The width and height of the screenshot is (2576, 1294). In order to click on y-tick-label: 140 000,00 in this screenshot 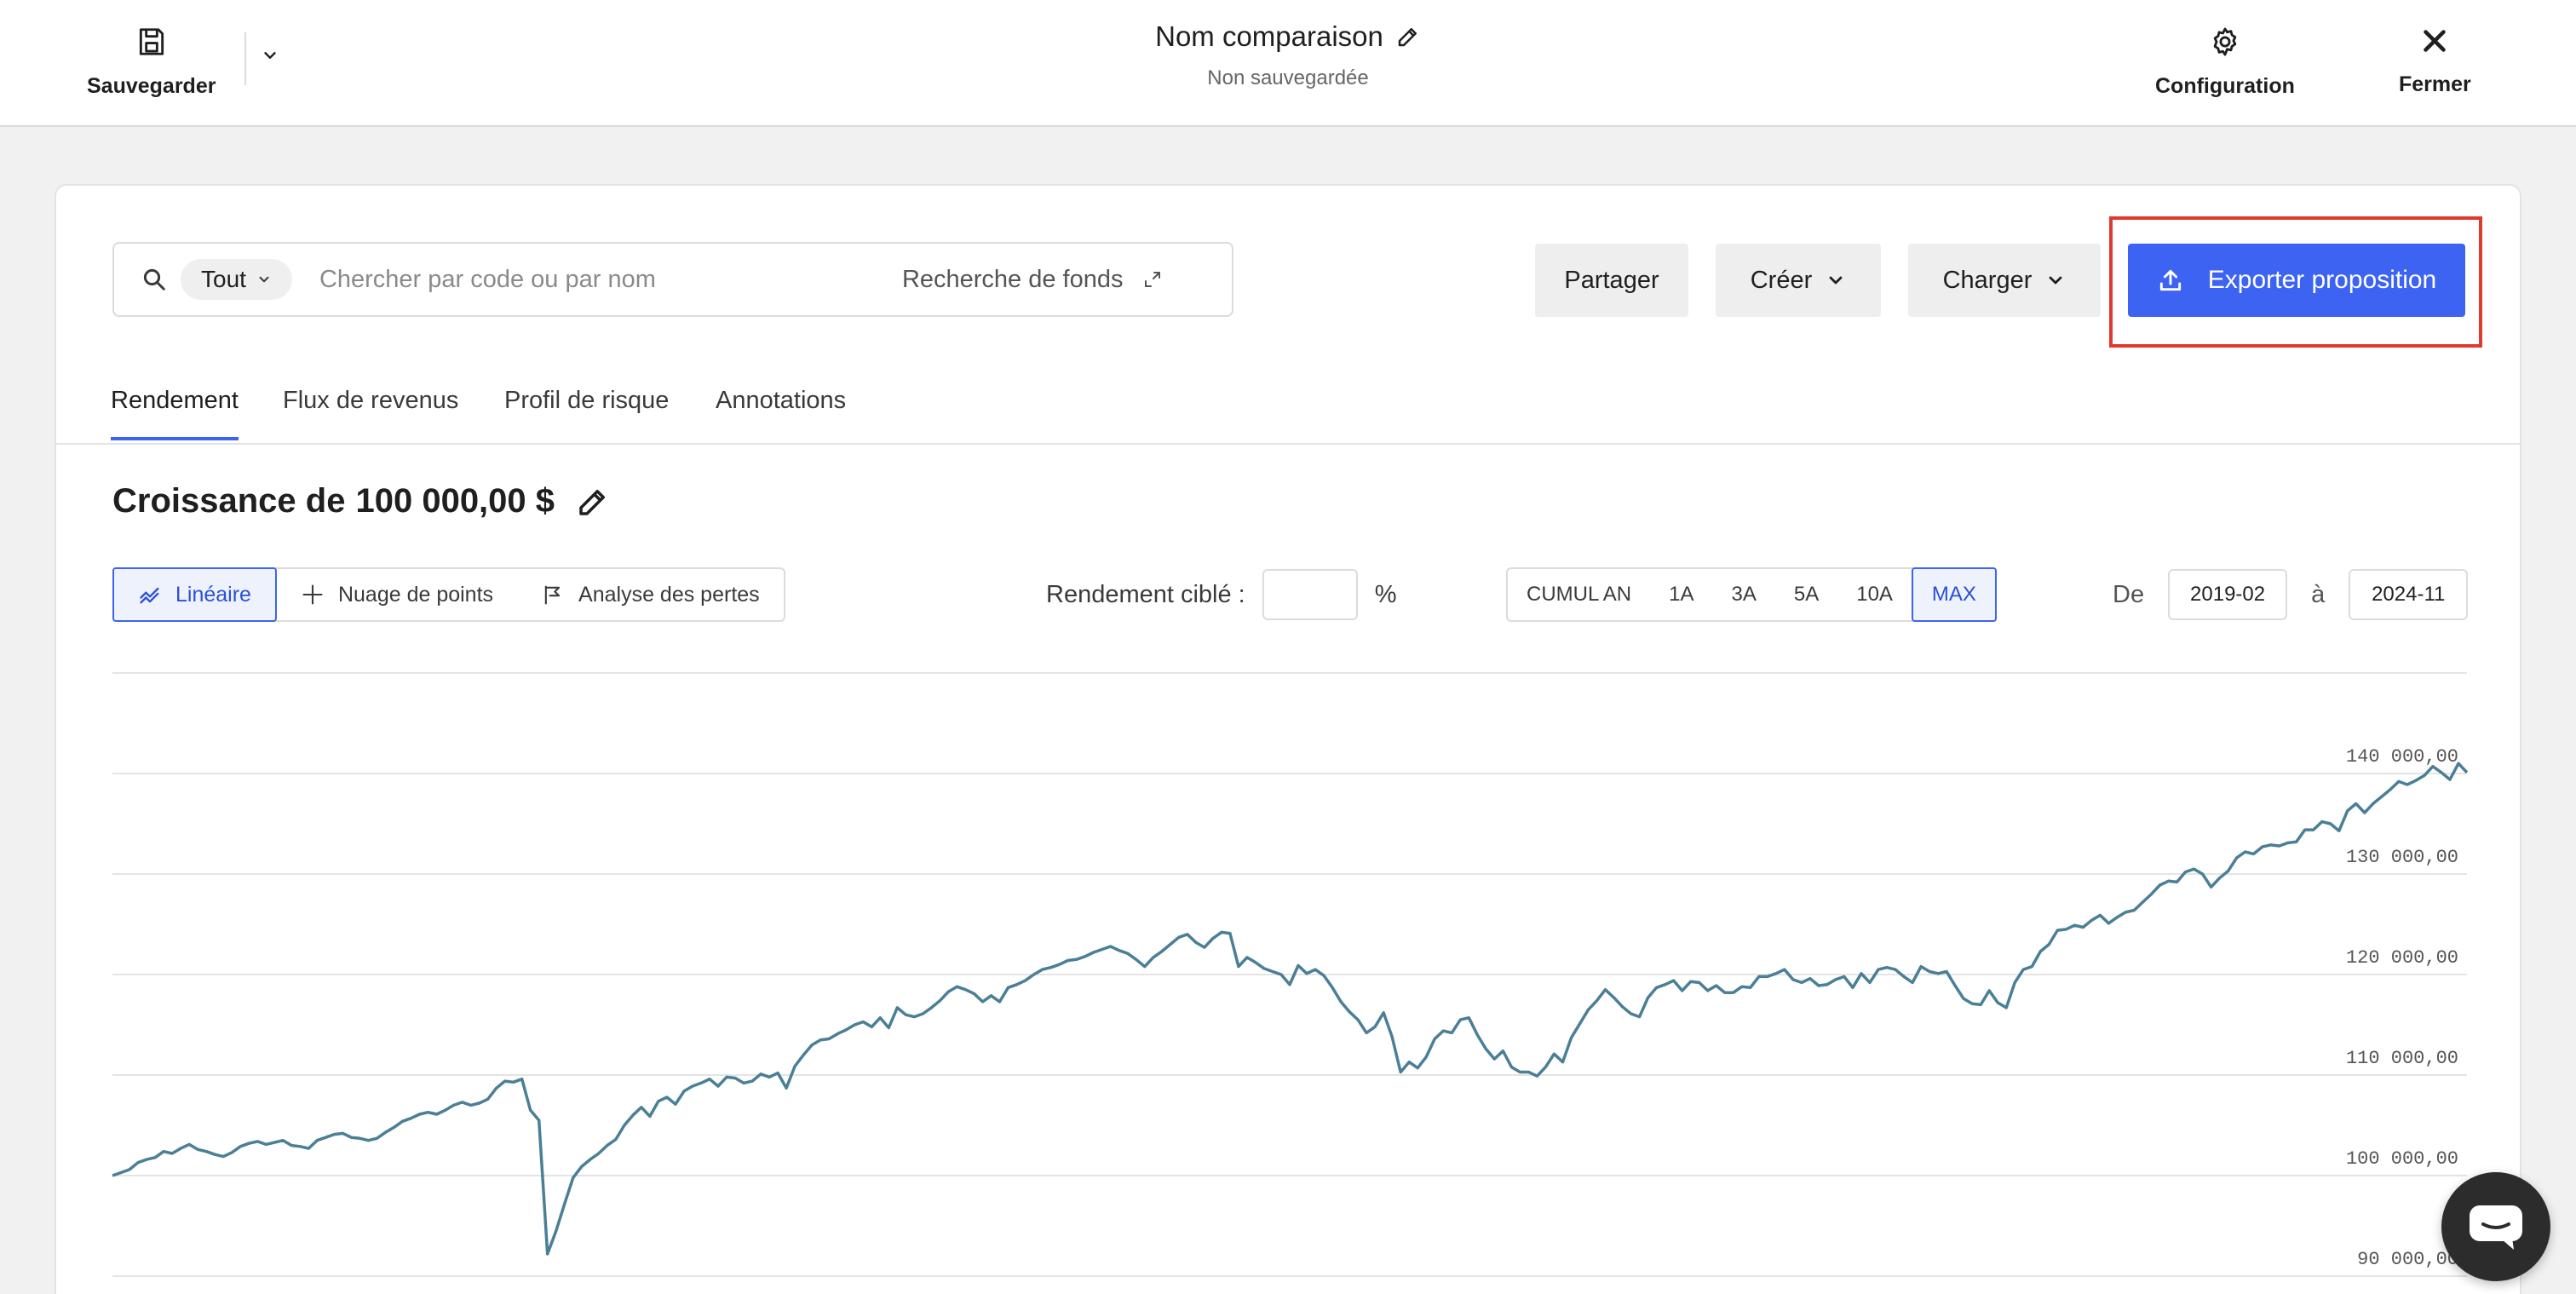, I will do `click(2402, 757)`.